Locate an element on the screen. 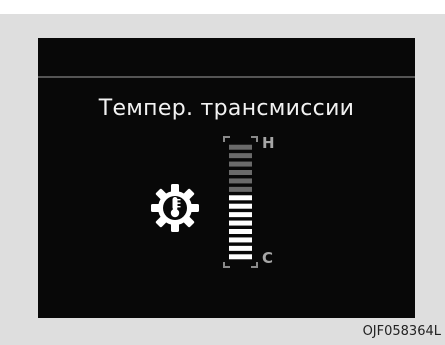 Image resolution: width=445 pixels, height=345 pixels. transmission-temperature-icon is located at coordinates (175, 208).